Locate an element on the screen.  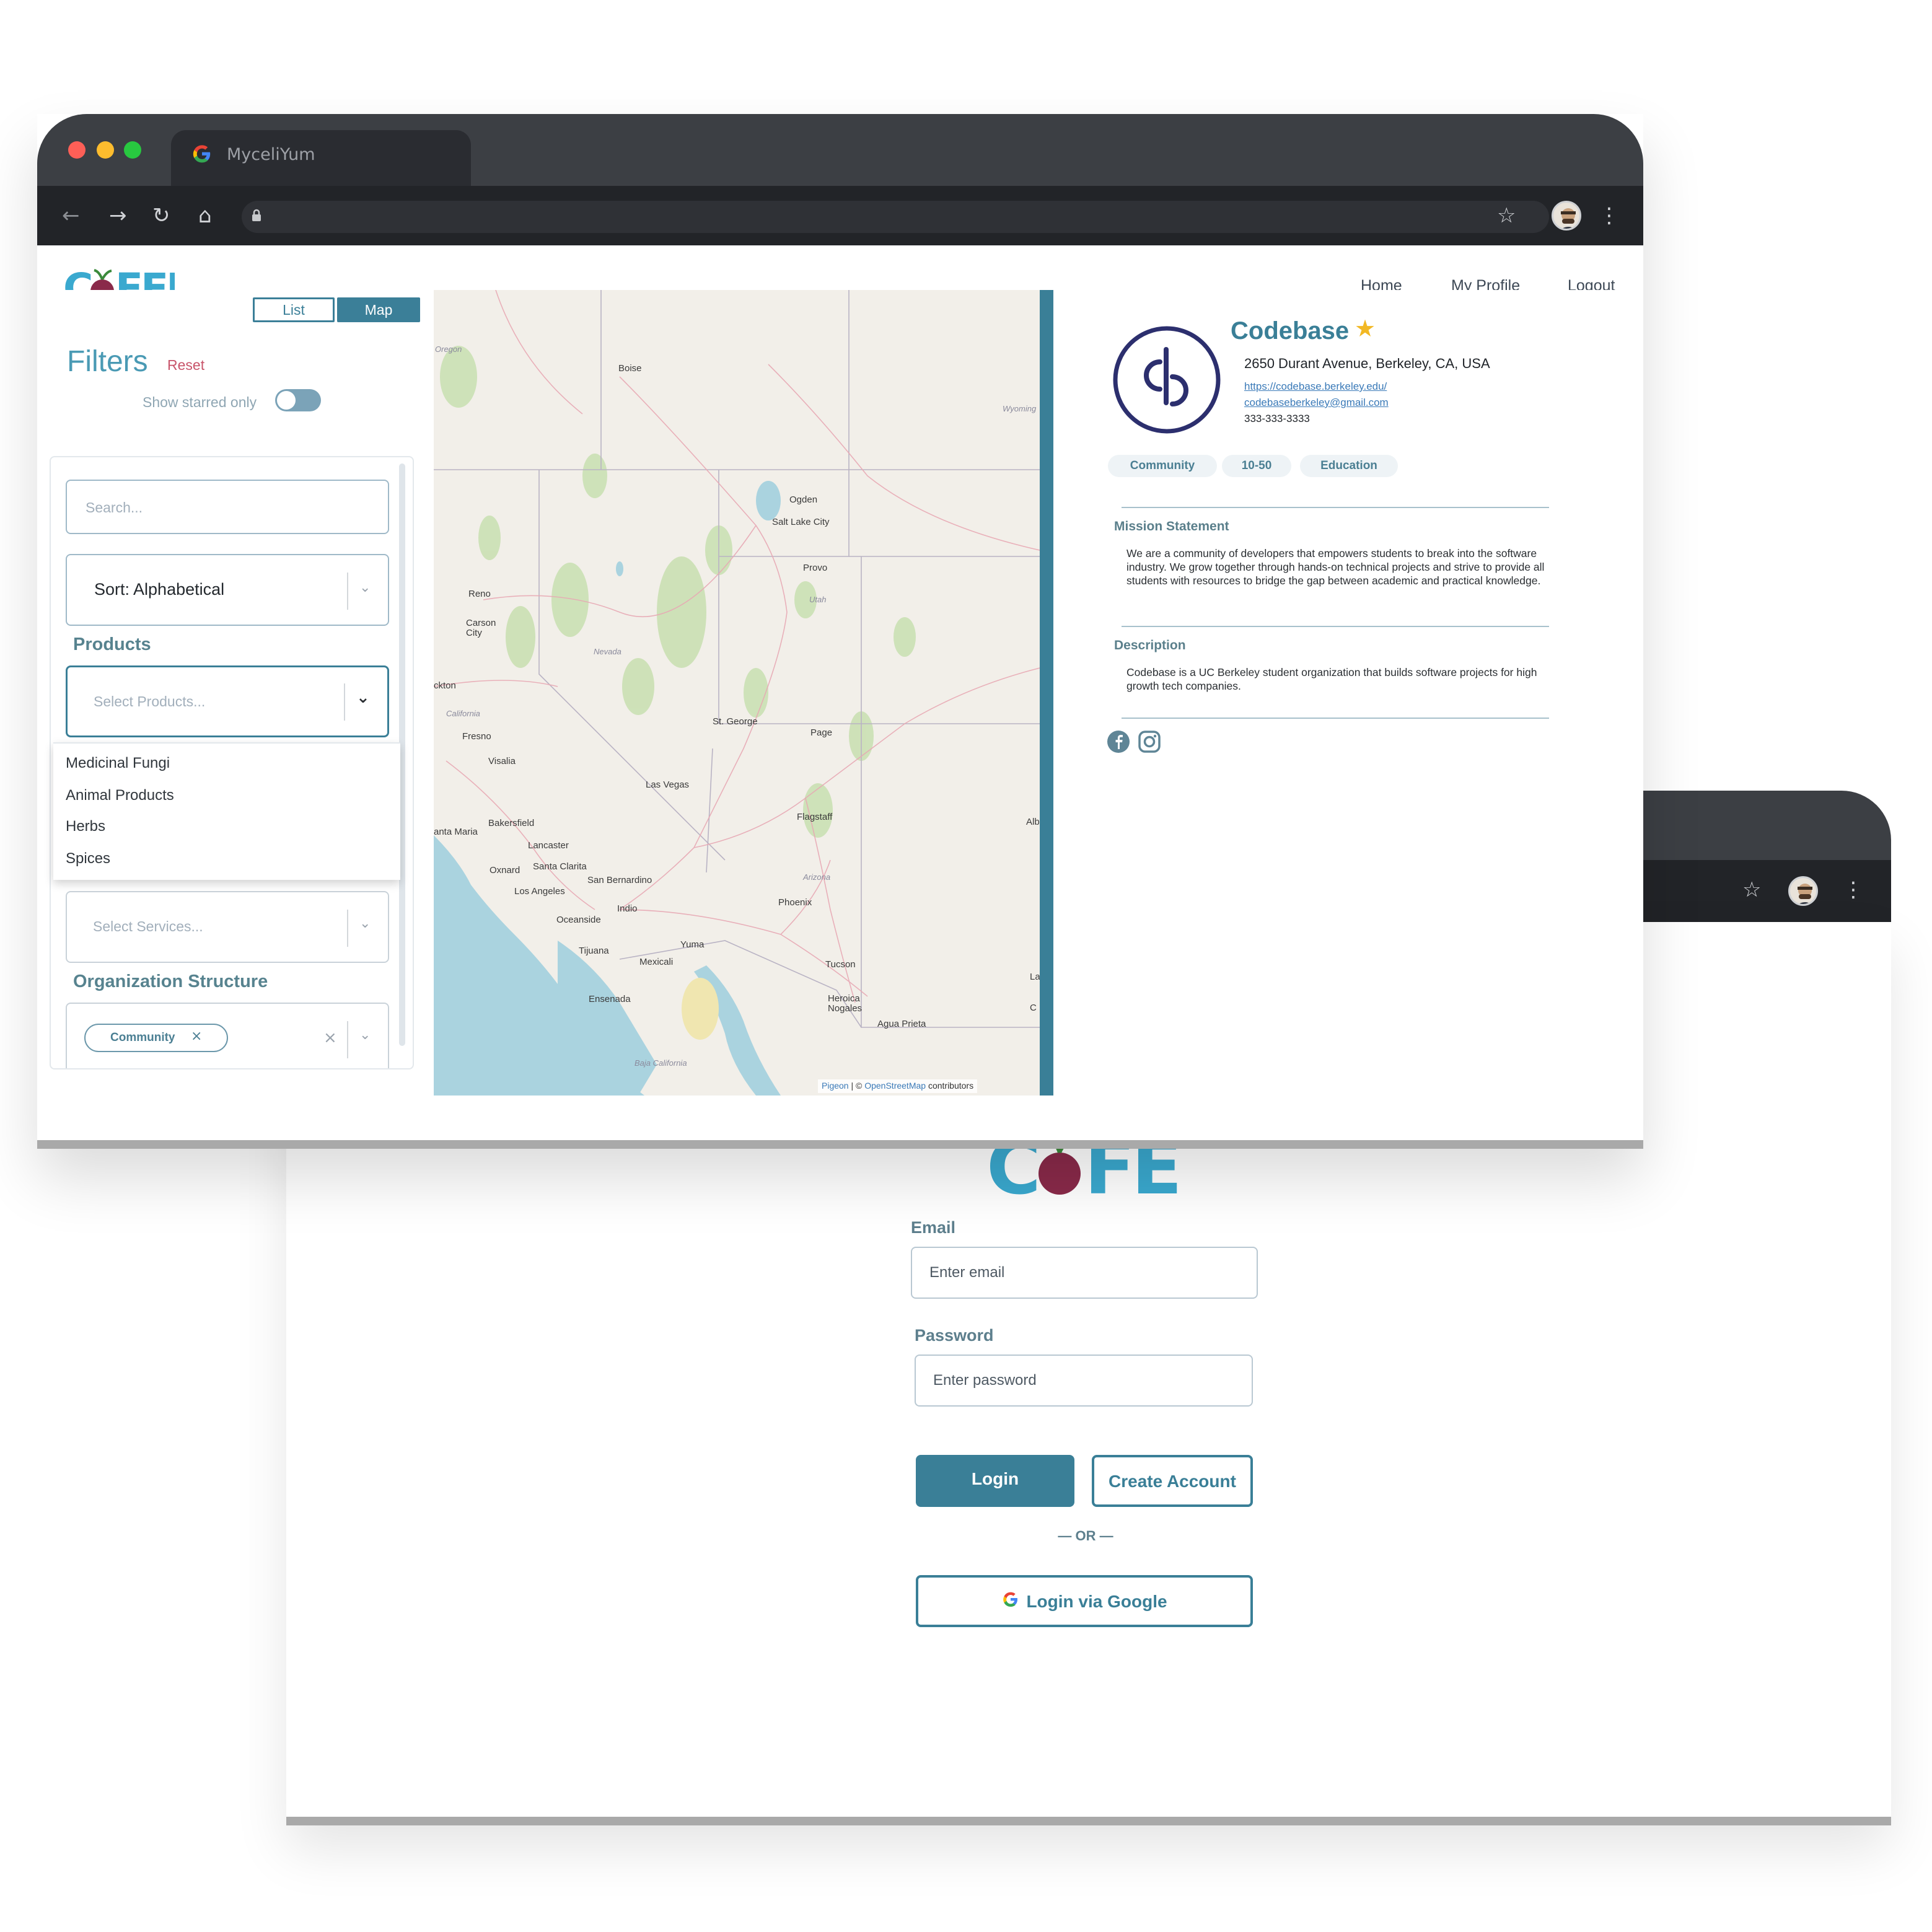
chevron-down-icon: ⌄ is located at coordinates (365, 923).